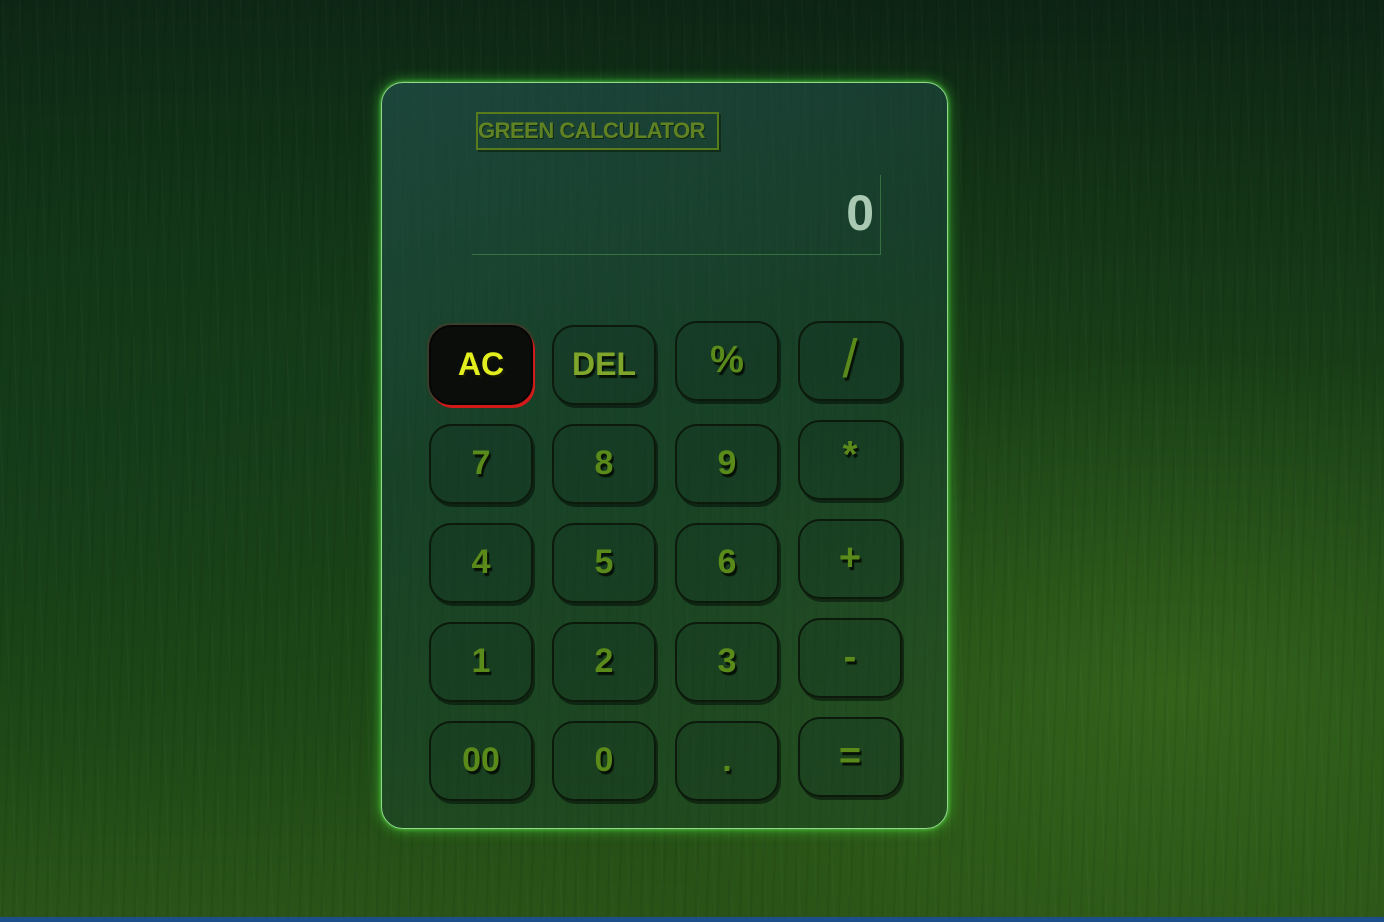 This screenshot has height=922, width=1384. Describe the element at coordinates (850, 559) in the screenshot. I see `plus-button: +` at that location.